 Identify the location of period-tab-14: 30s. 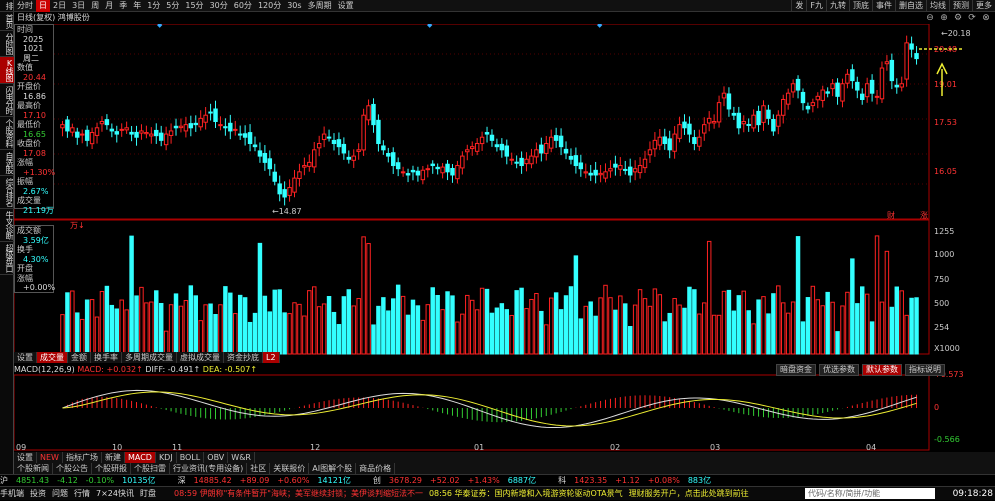
(294, 6).